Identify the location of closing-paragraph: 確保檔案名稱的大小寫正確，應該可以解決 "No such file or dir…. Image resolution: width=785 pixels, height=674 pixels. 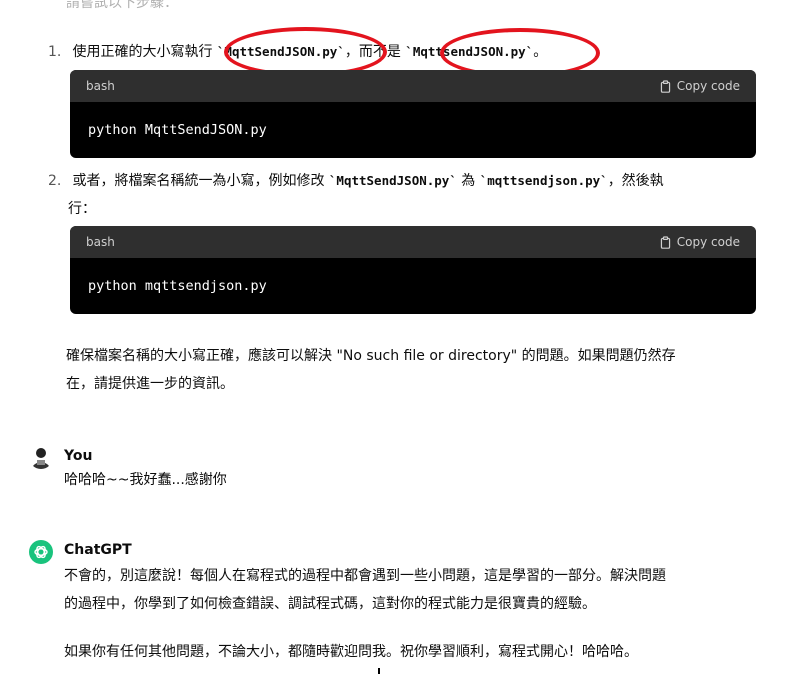
(406, 370).